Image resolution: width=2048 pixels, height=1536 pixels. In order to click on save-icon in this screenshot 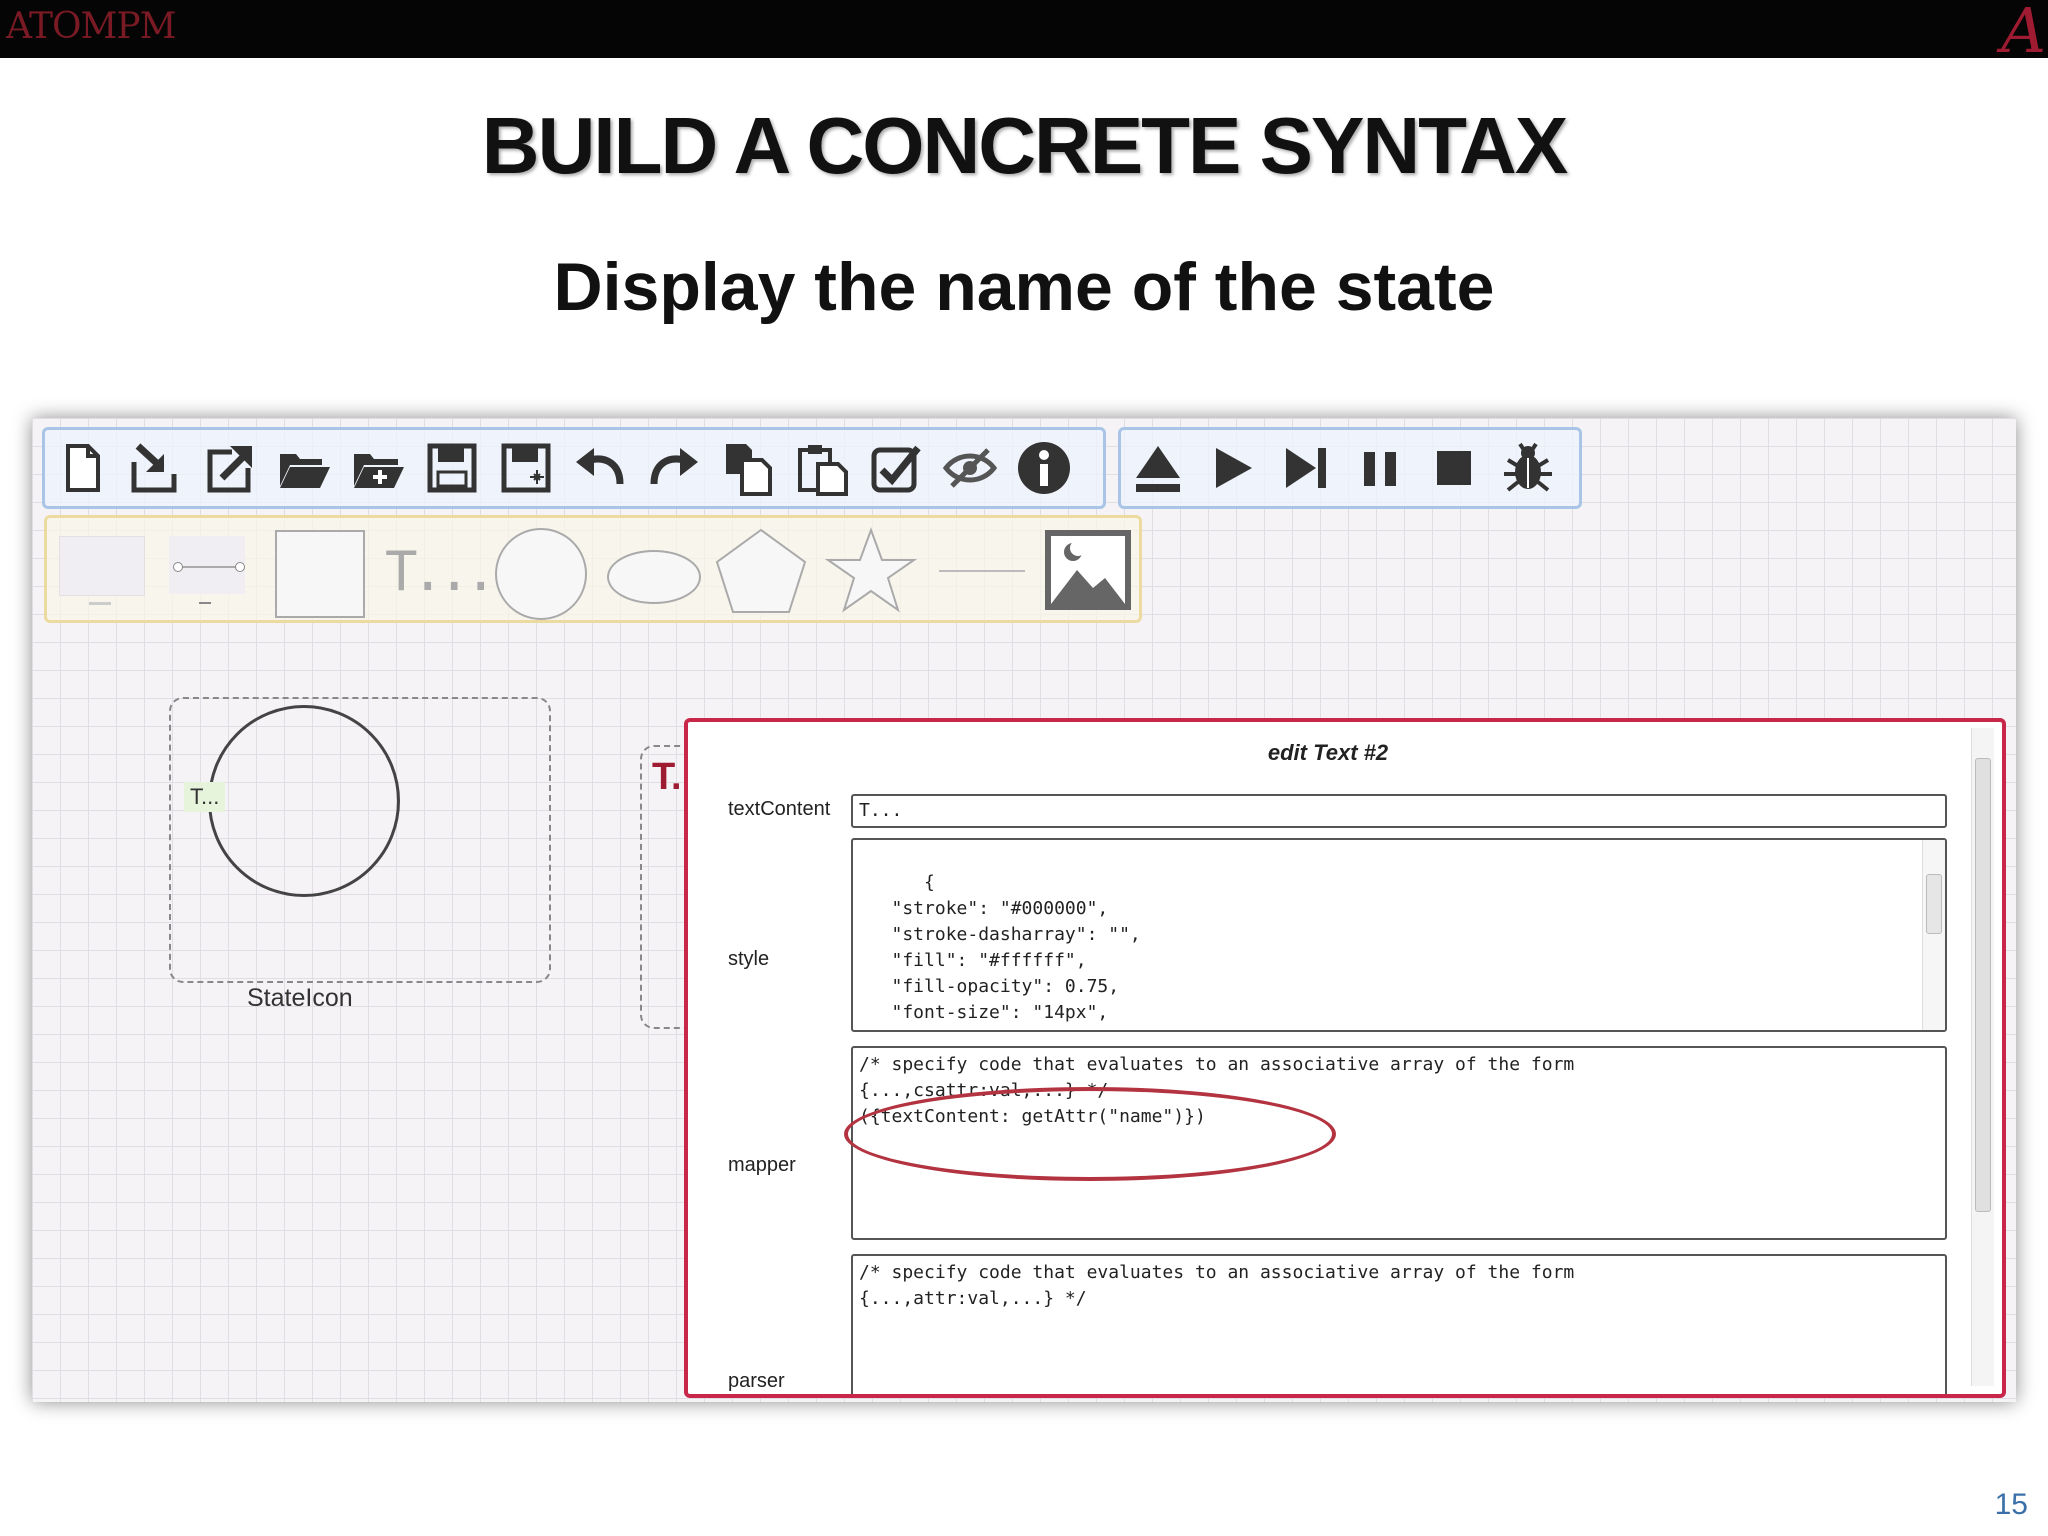, I will do `click(452, 468)`.